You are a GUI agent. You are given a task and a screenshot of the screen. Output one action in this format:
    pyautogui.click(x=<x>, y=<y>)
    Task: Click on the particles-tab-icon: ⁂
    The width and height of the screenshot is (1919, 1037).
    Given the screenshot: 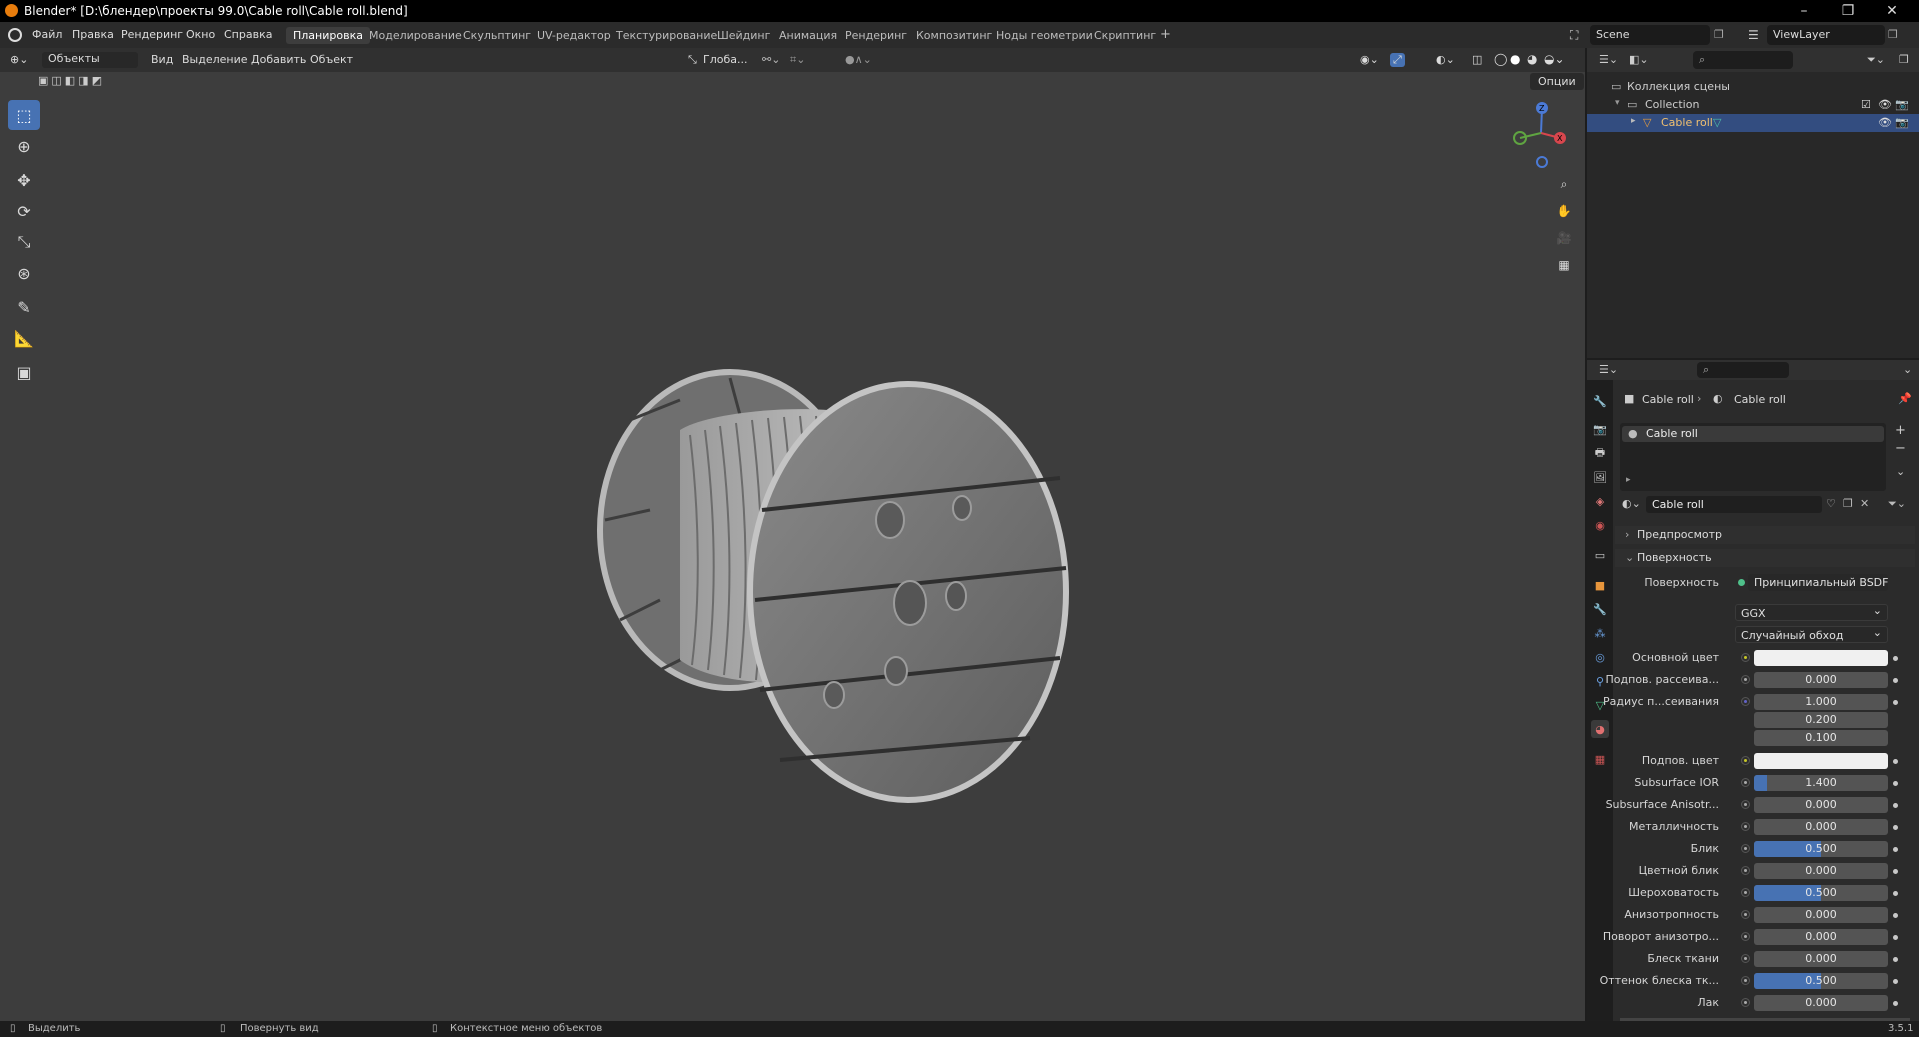 What is the action you would take?
    pyautogui.click(x=1600, y=633)
    